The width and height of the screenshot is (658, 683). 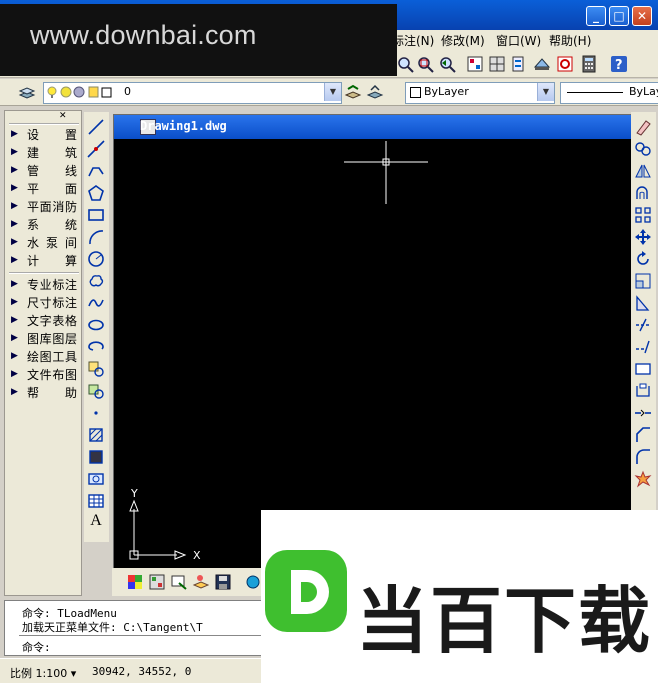 I want to click on logo-text: 当百下载, so click(x=504, y=621).